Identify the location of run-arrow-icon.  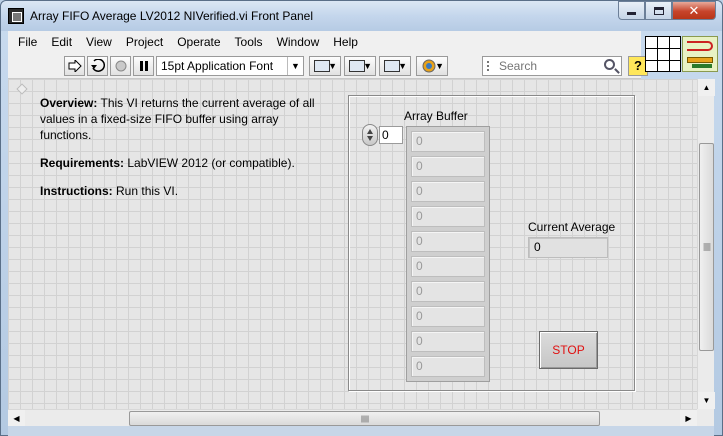
(75, 66).